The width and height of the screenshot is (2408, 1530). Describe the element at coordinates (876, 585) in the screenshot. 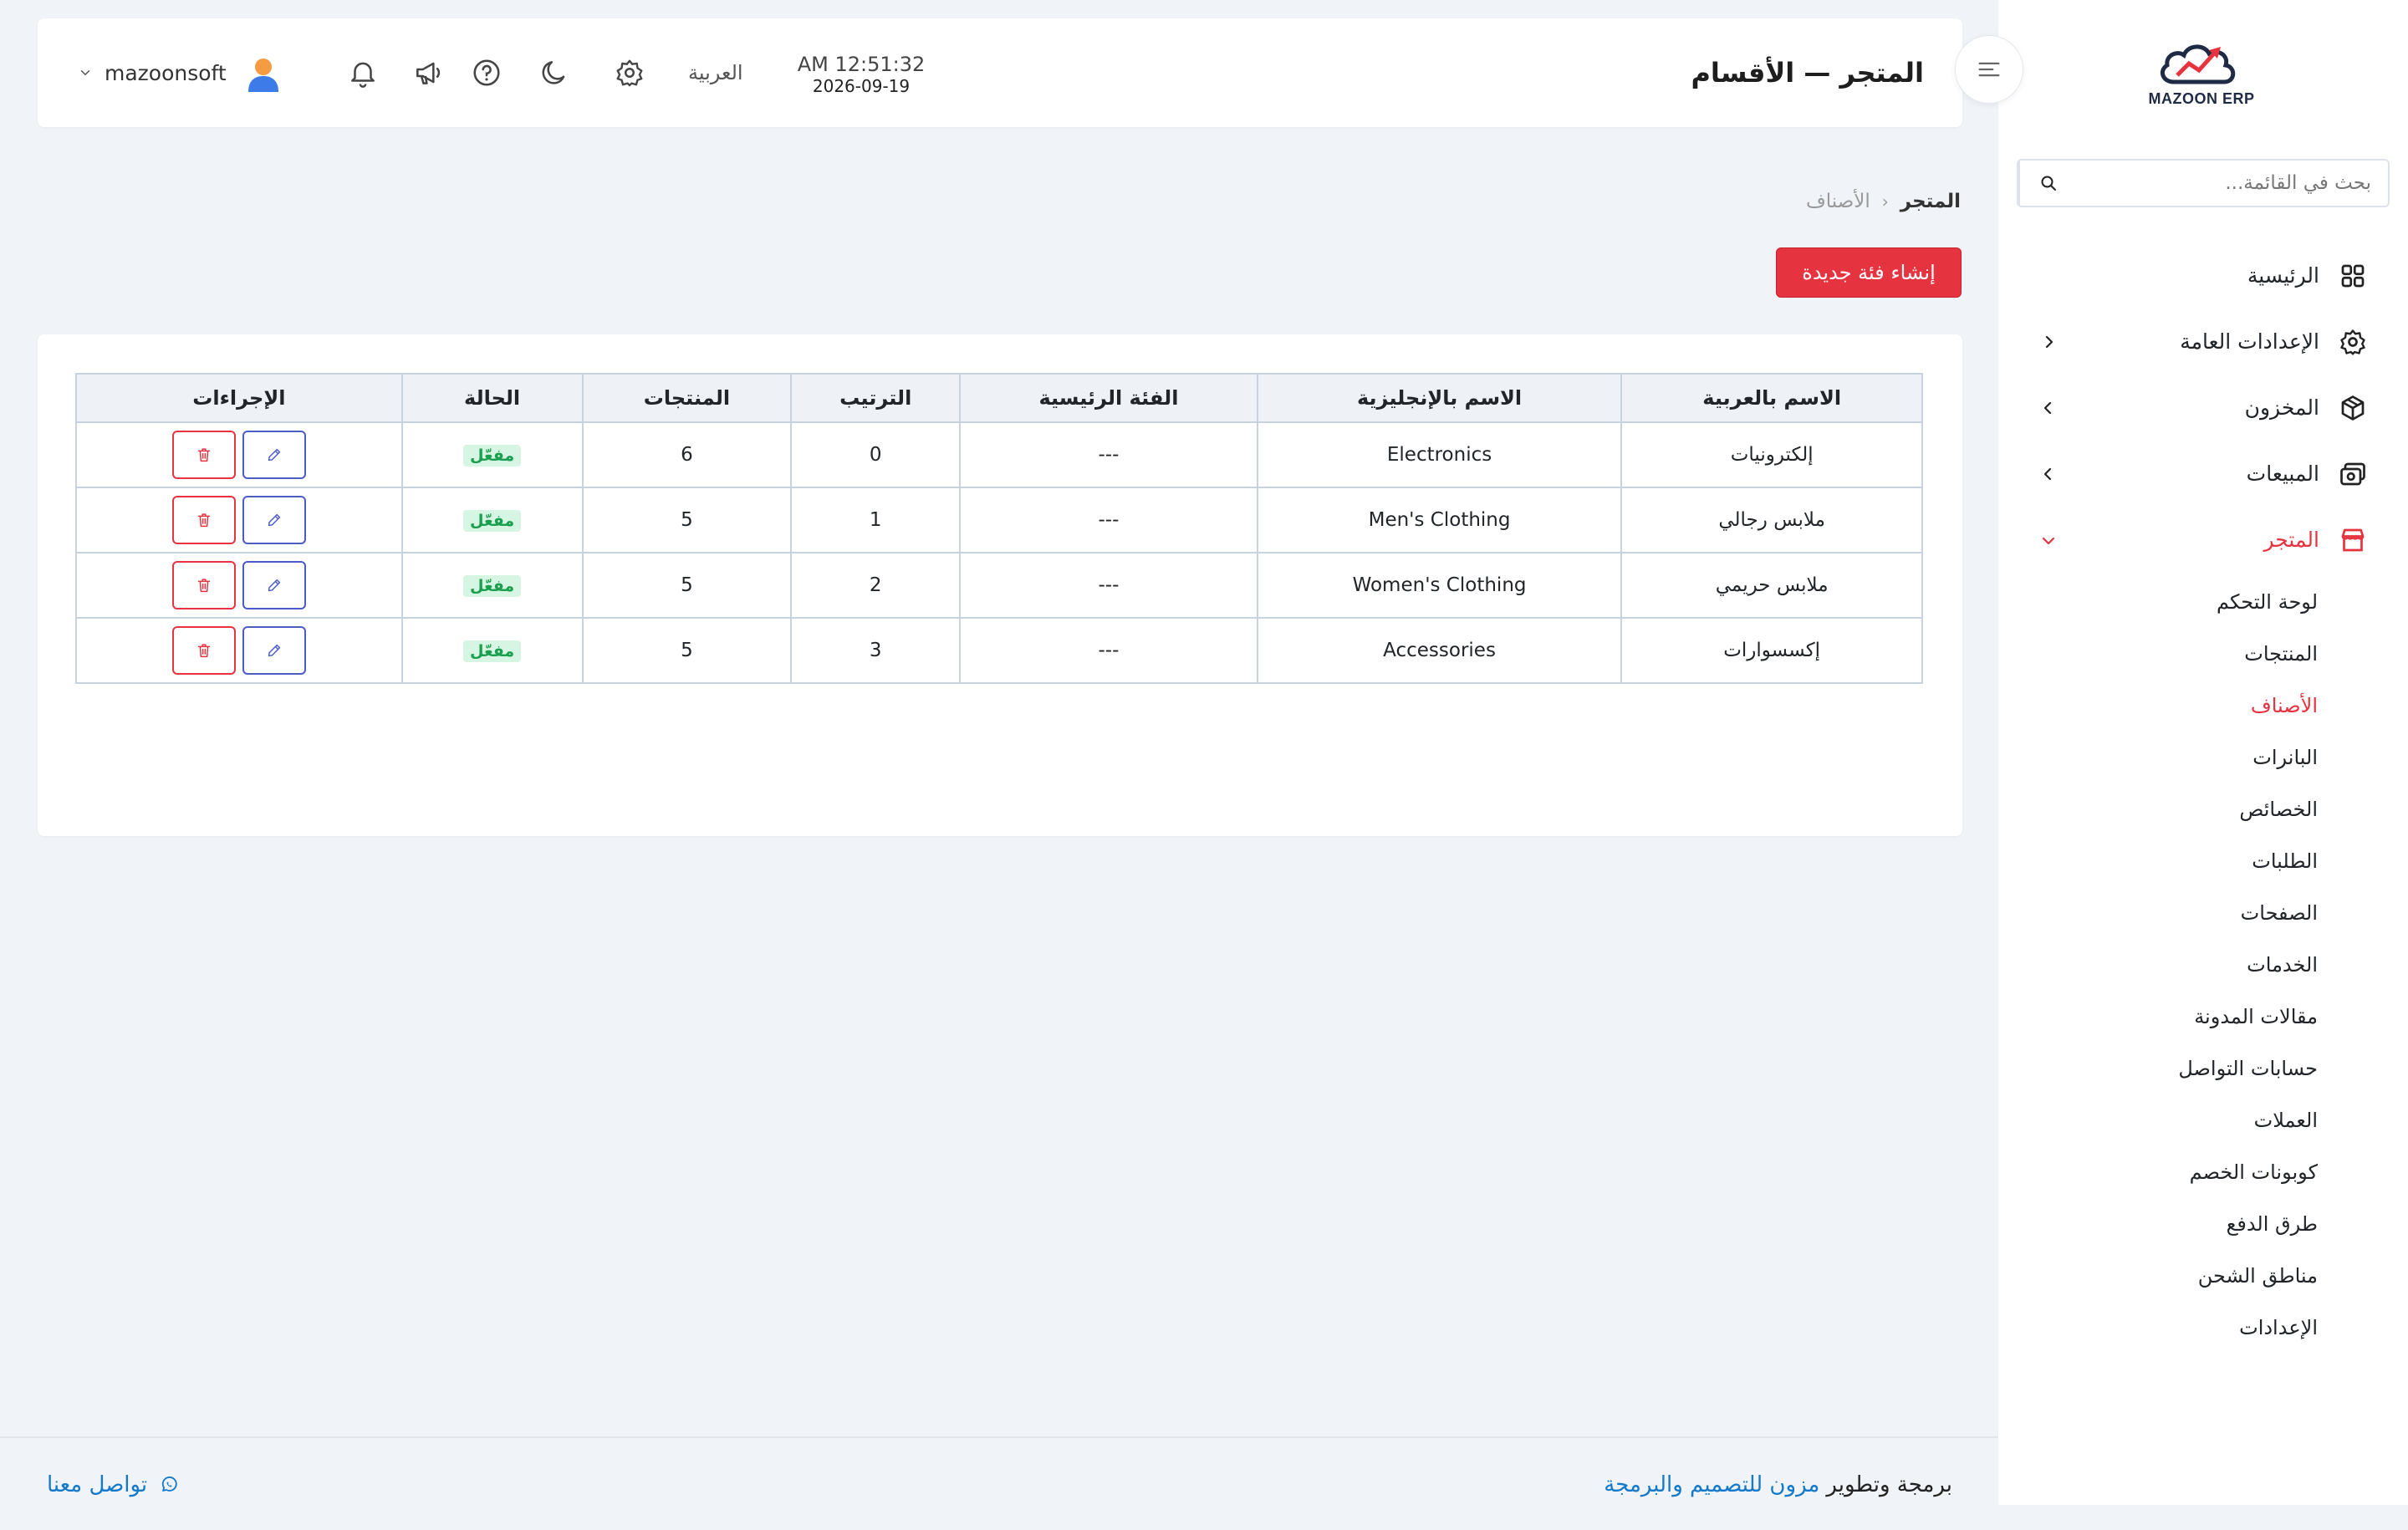

I see `cell-order: 2` at that location.